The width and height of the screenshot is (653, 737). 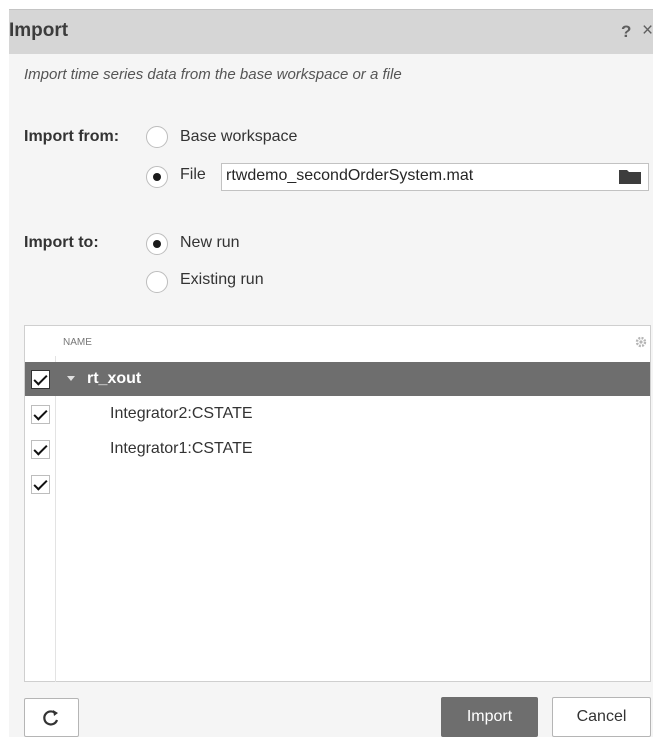 I want to click on row-label: Integrator2:CSTATE, so click(x=181, y=413).